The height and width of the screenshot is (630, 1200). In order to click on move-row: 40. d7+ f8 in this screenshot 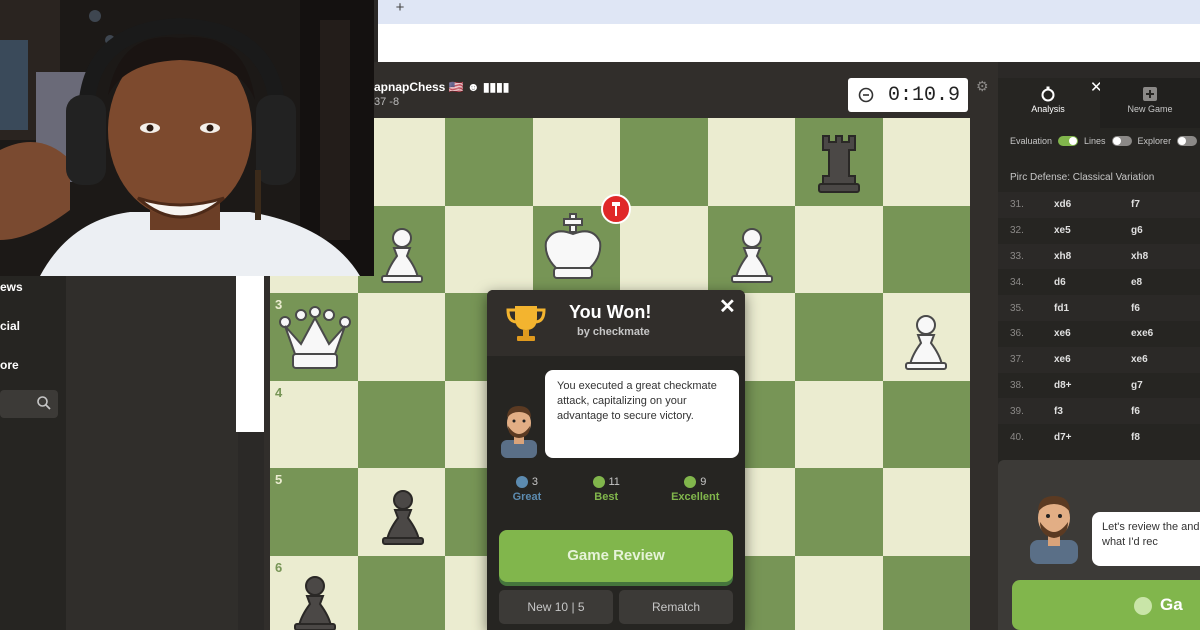, I will do `click(1099, 437)`.